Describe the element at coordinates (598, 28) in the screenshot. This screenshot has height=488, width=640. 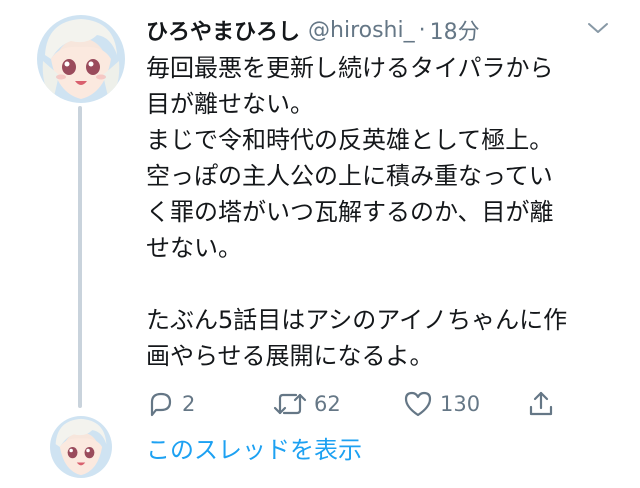
I see `chevron-down-icon` at that location.